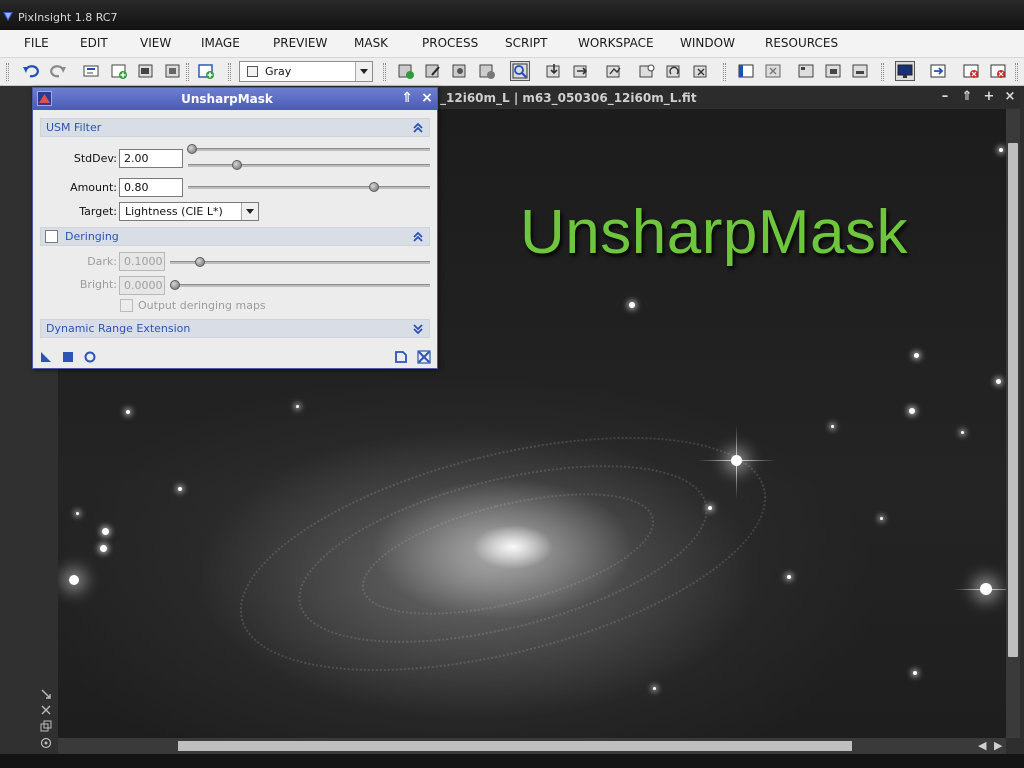 Image resolution: width=1024 pixels, height=768 pixels. What do you see at coordinates (51, 236) in the screenshot?
I see `deringing-checkbox` at bounding box center [51, 236].